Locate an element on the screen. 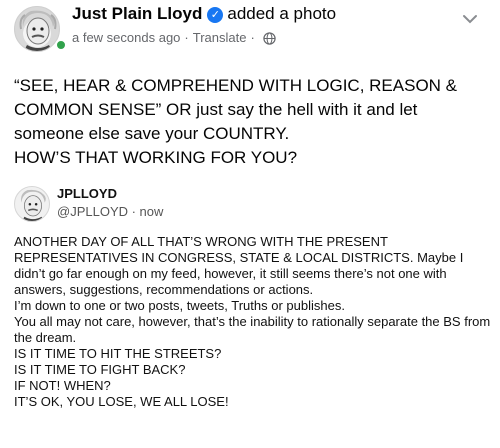 Image resolution: width=500 pixels, height=448 pixels. translate-link: Translate is located at coordinates (220, 37).